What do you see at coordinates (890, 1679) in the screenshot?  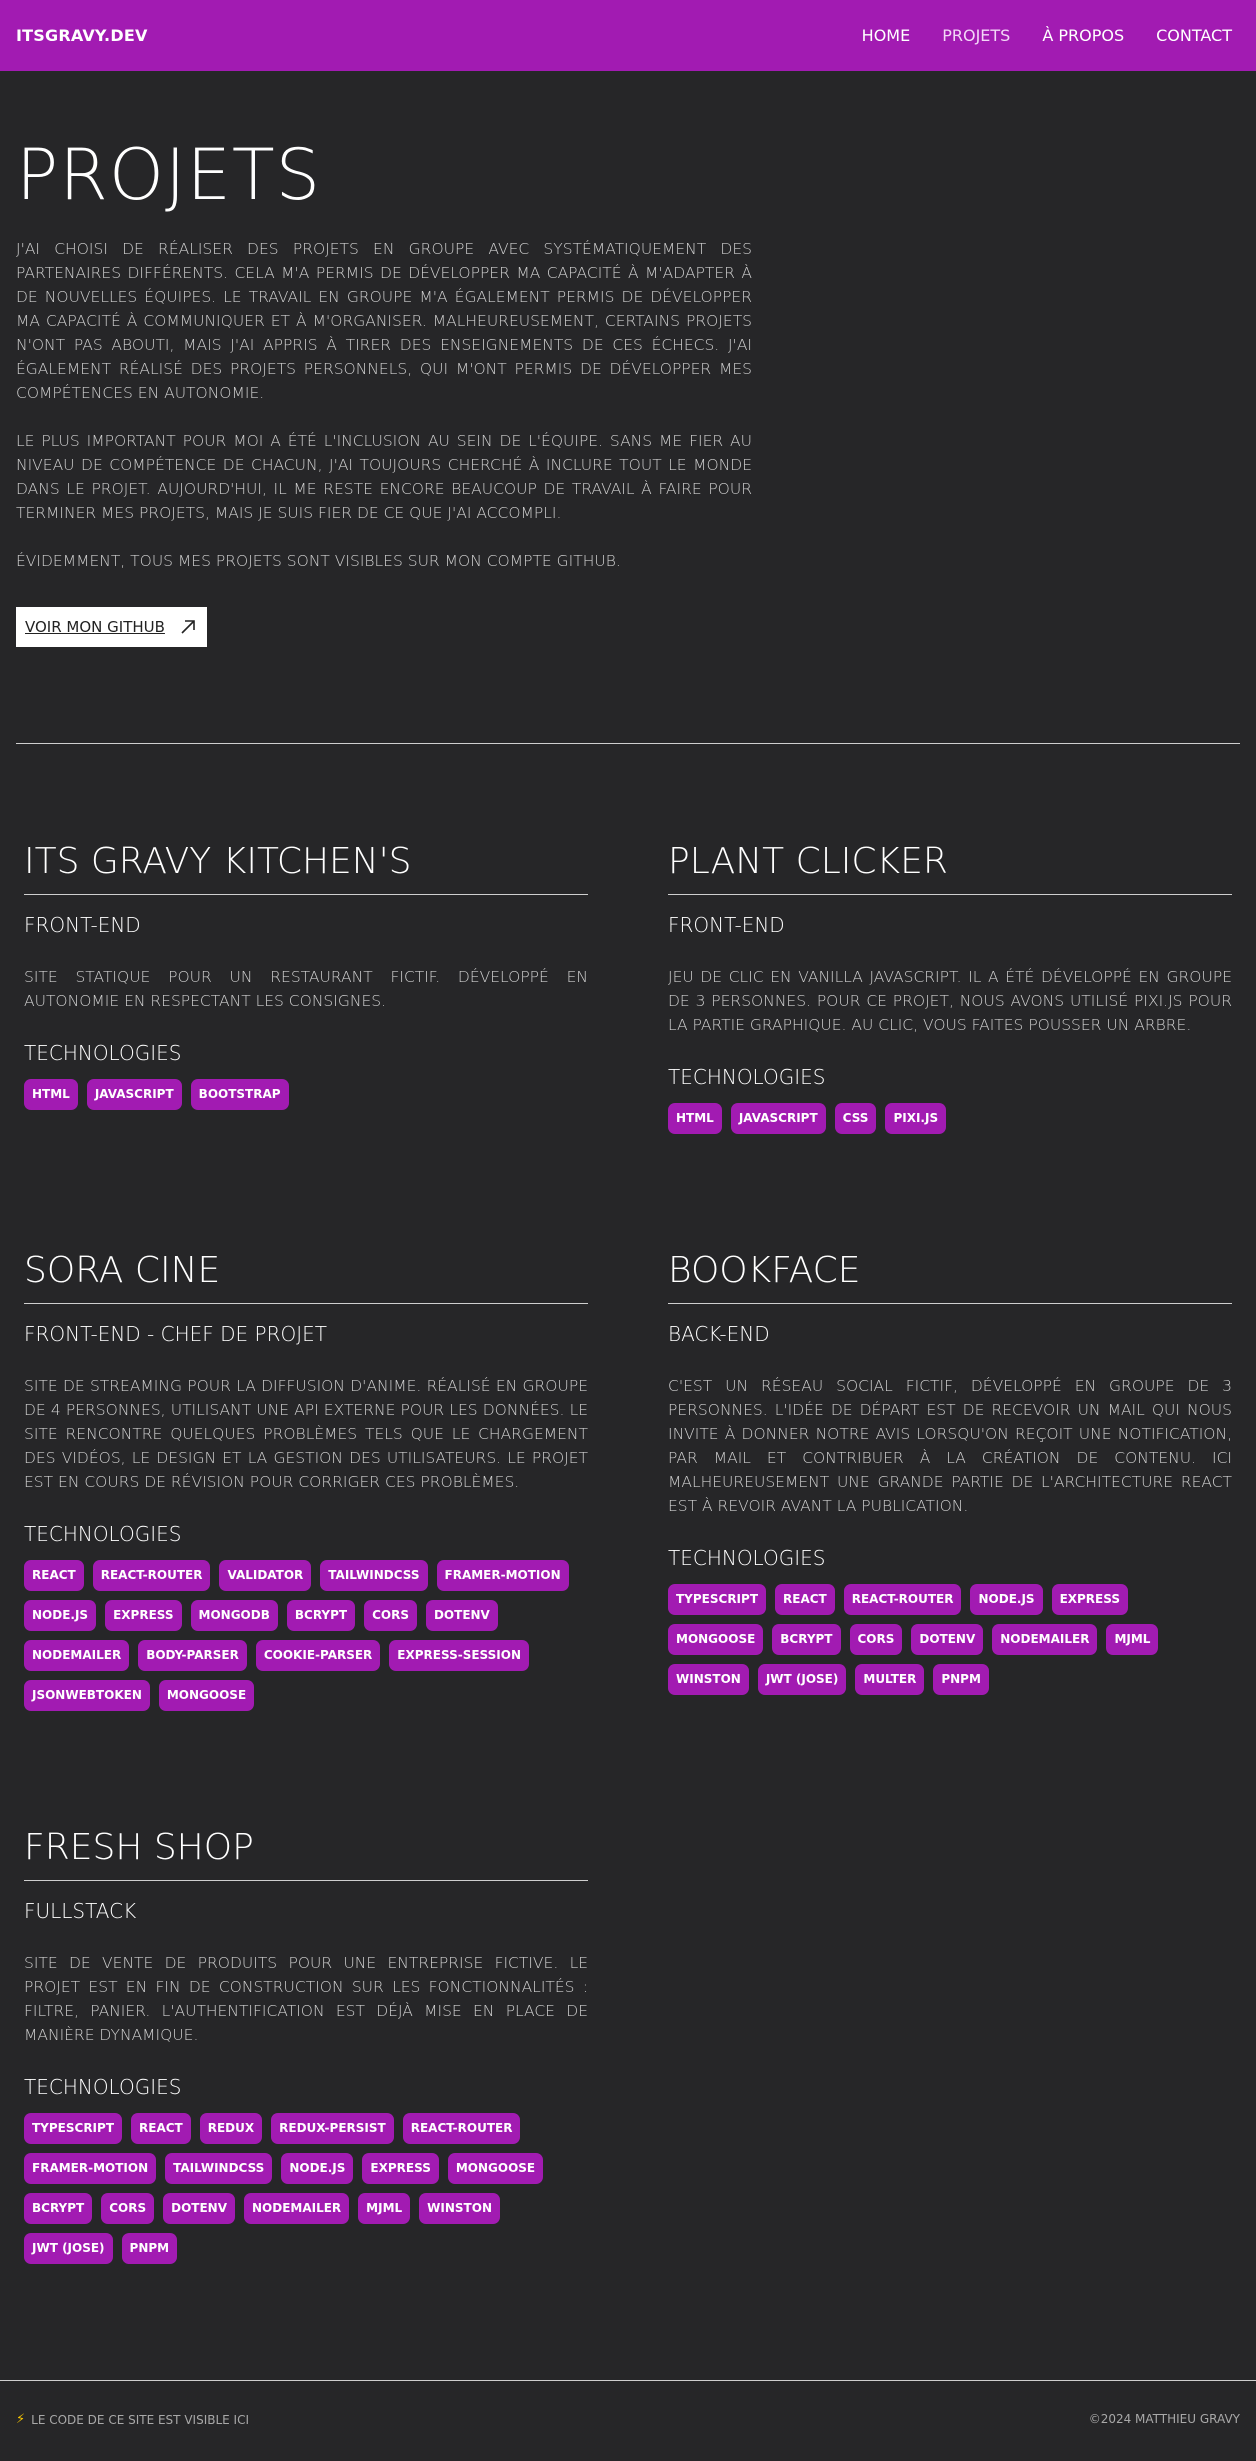 I see `tech-tag: MULTER` at bounding box center [890, 1679].